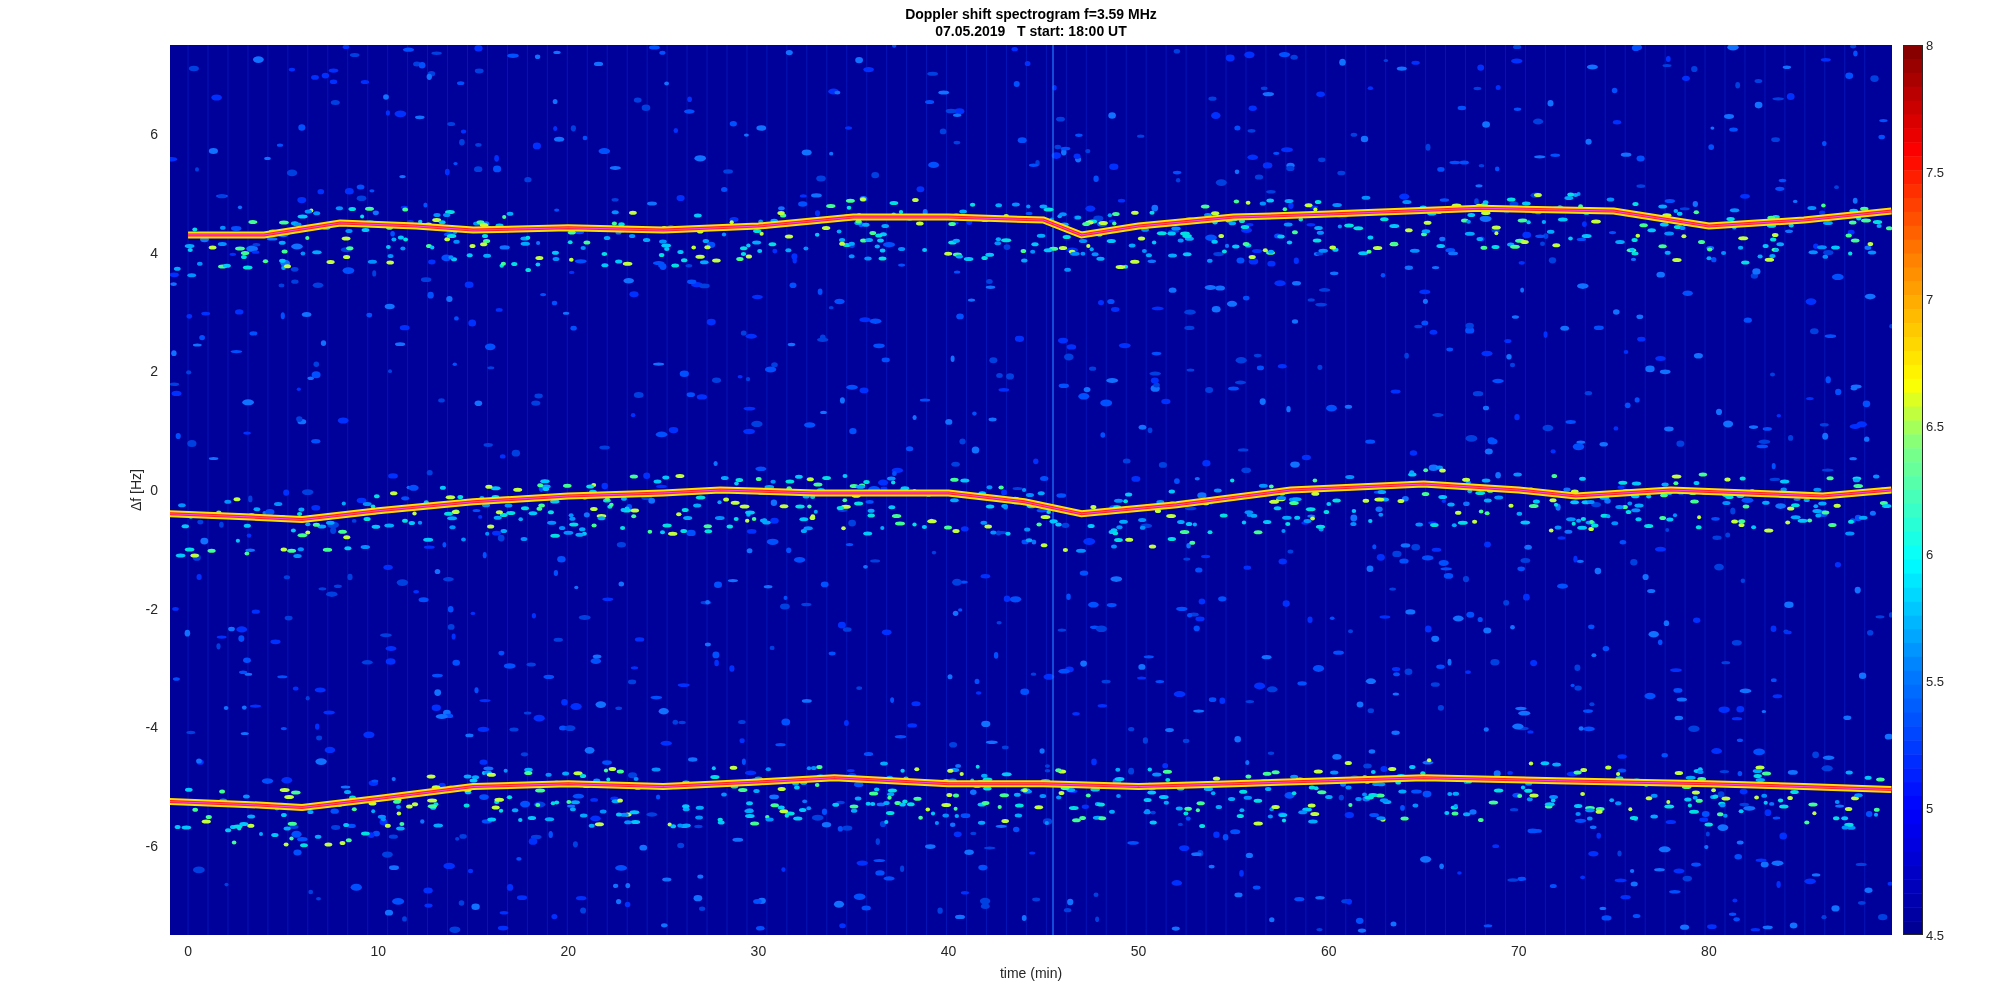 The height and width of the screenshot is (1003, 2000). I want to click on colorbar-tick-label: 5.5, so click(1935, 681).